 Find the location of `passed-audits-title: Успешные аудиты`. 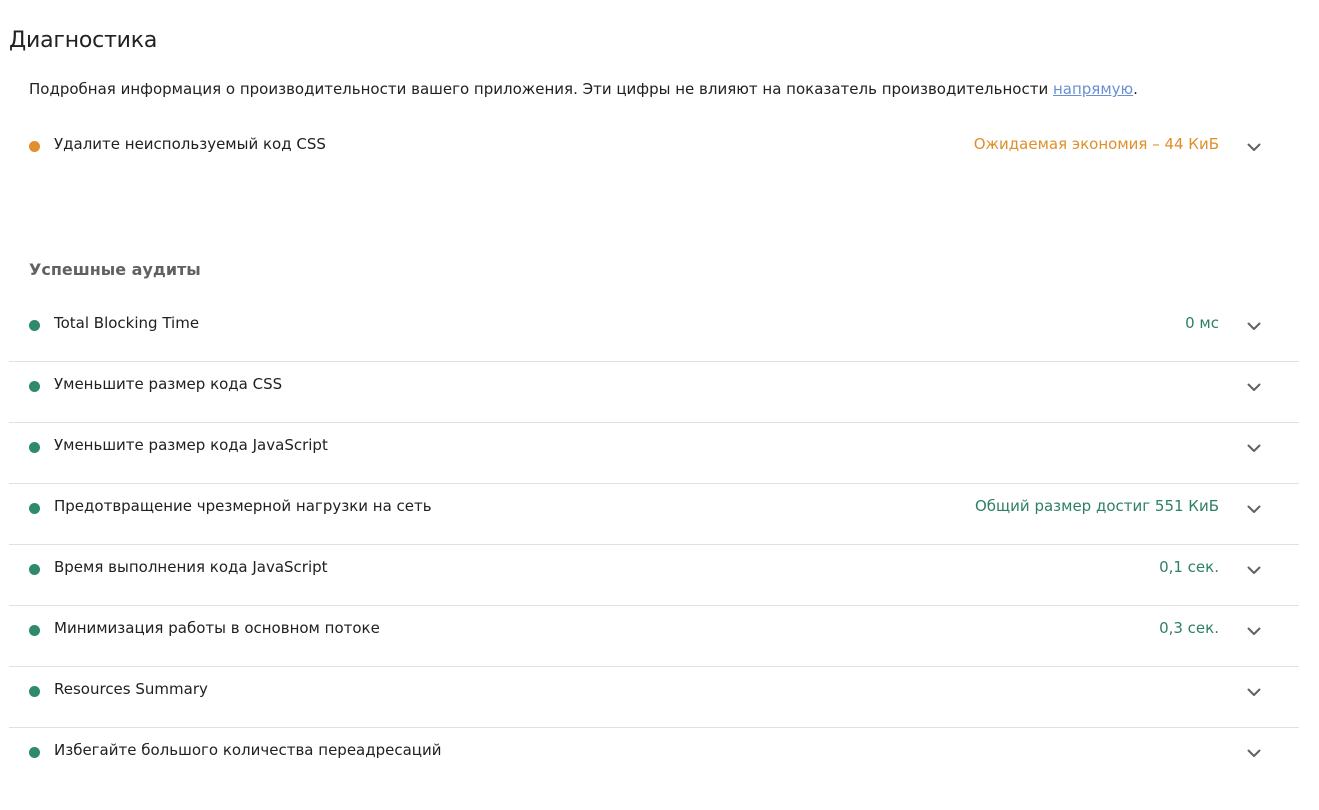

passed-audits-title: Успешные аудиты is located at coordinates (115, 269).